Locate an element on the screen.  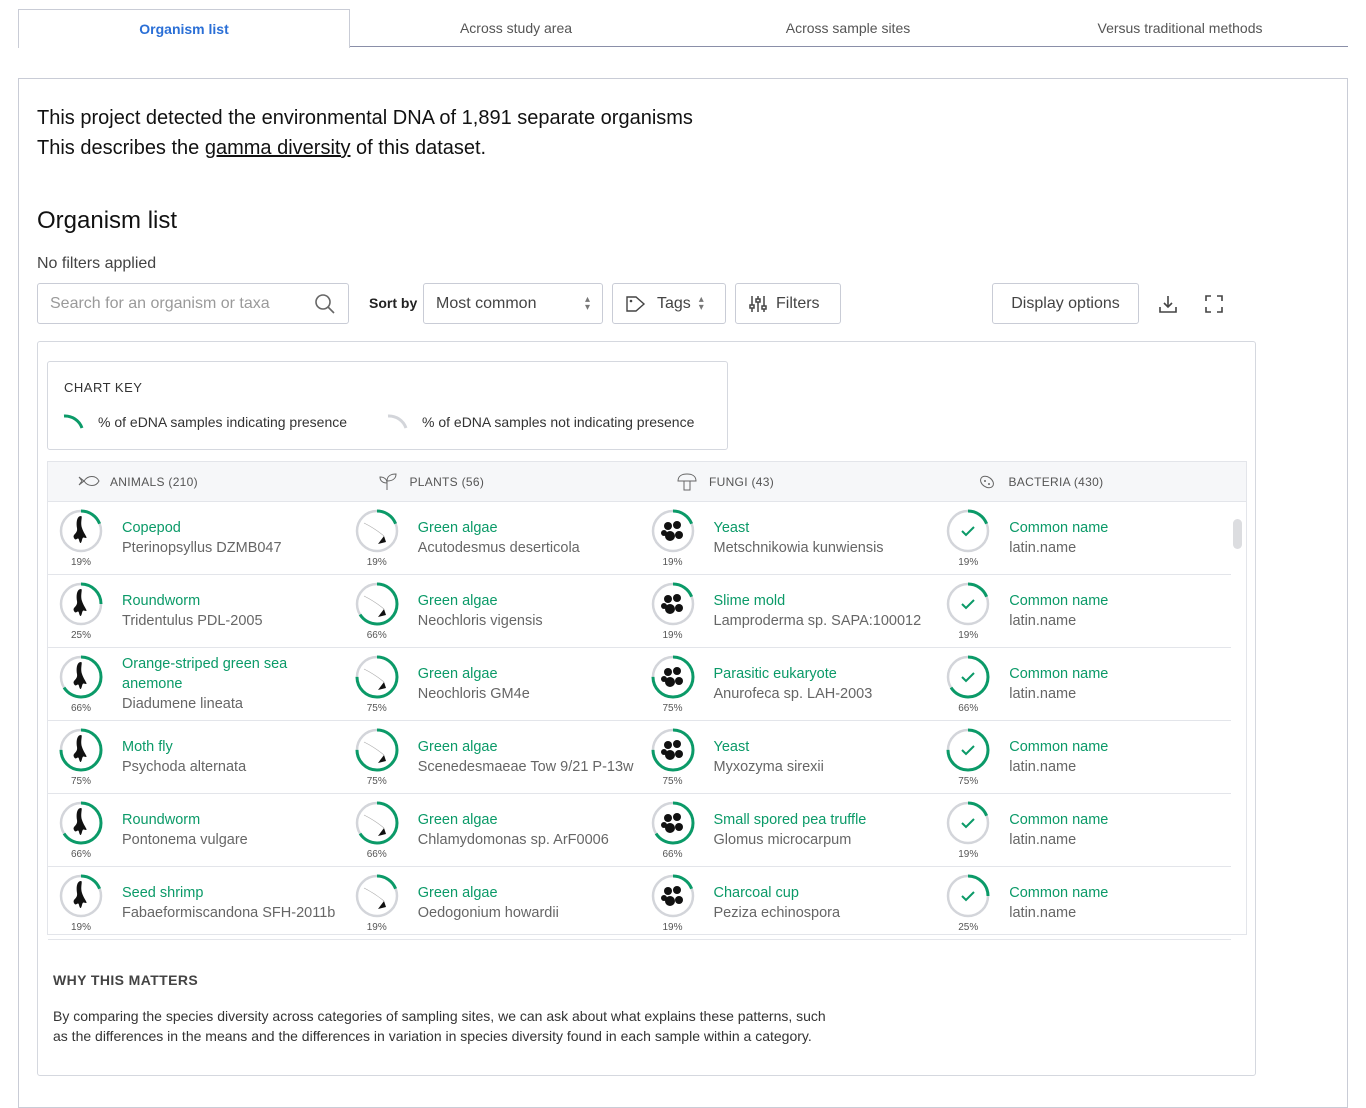
organism-cell: 19% Yeast Metschnikowia kunwiensis is located at coordinates (788, 538).